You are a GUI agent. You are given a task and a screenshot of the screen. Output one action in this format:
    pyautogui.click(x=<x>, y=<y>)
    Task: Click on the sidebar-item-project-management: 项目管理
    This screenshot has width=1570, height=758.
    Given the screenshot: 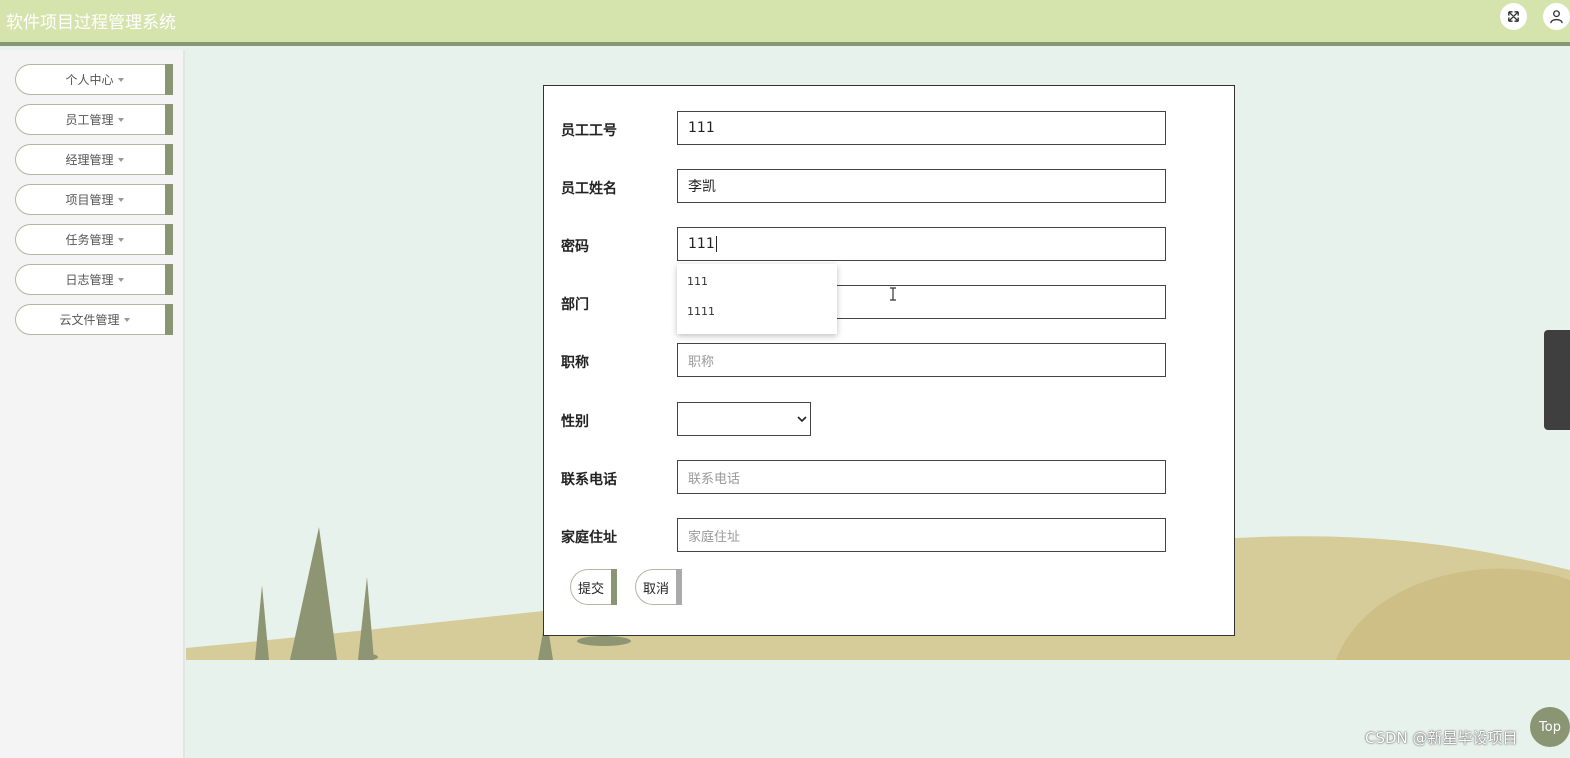 What is the action you would take?
    pyautogui.click(x=94, y=199)
    